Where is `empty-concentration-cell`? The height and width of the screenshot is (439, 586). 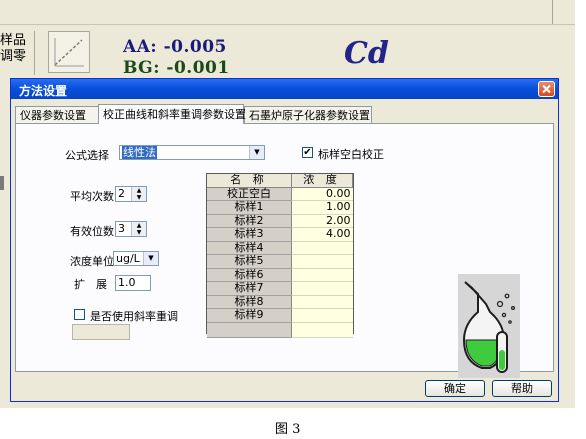 empty-concentration-cell is located at coordinates (322, 330).